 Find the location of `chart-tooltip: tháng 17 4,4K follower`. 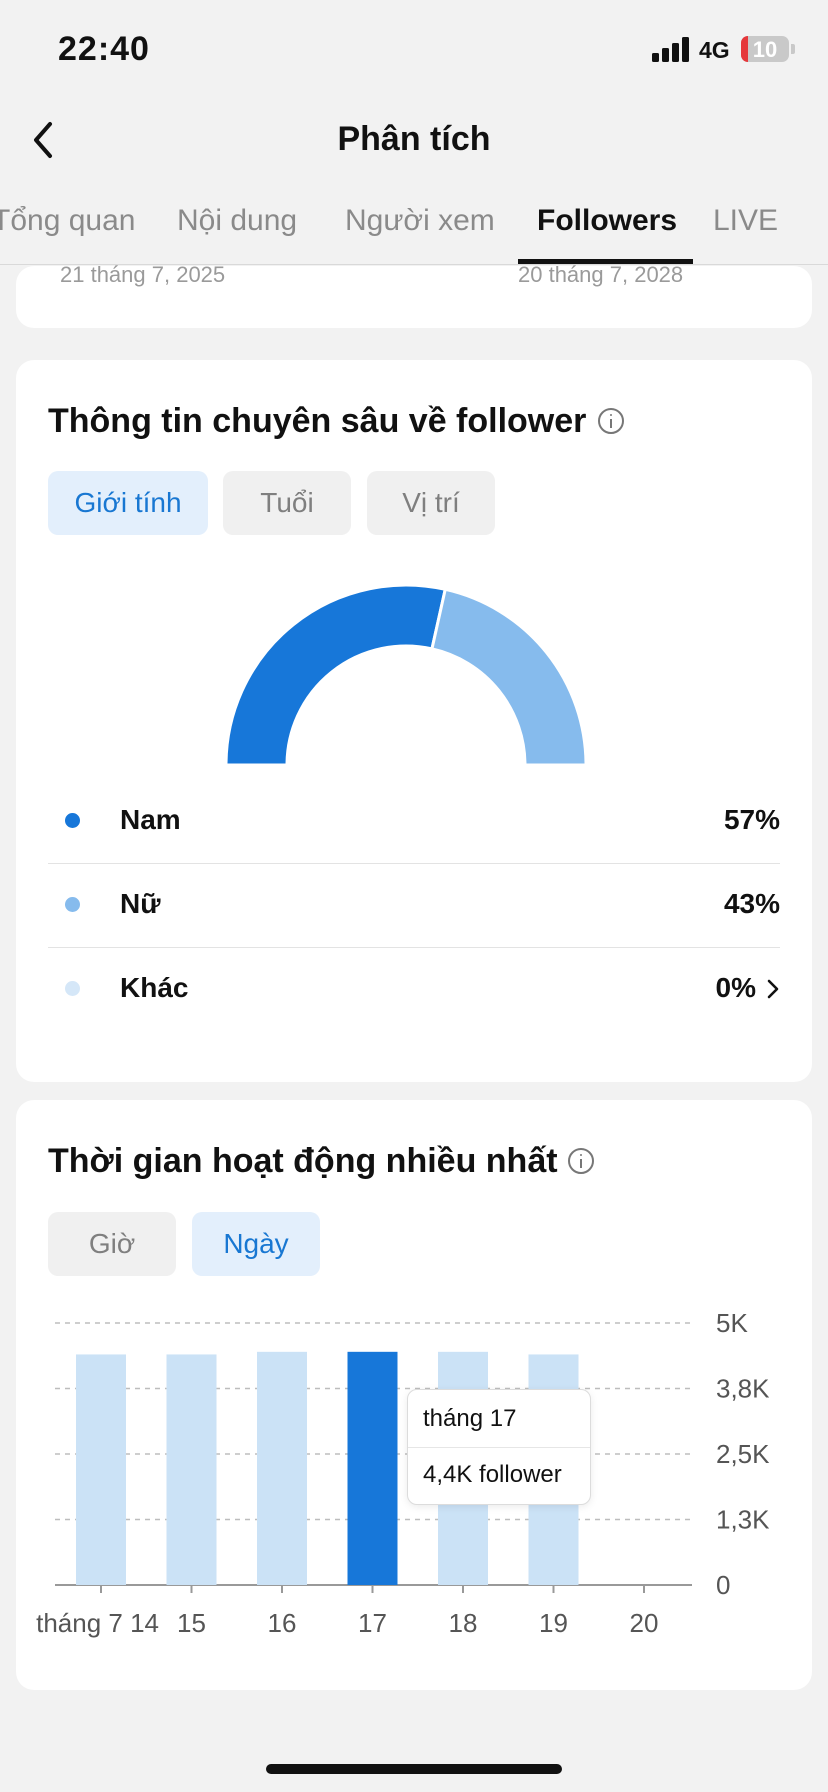

chart-tooltip: tháng 17 4,4K follower is located at coordinates (499, 1447).